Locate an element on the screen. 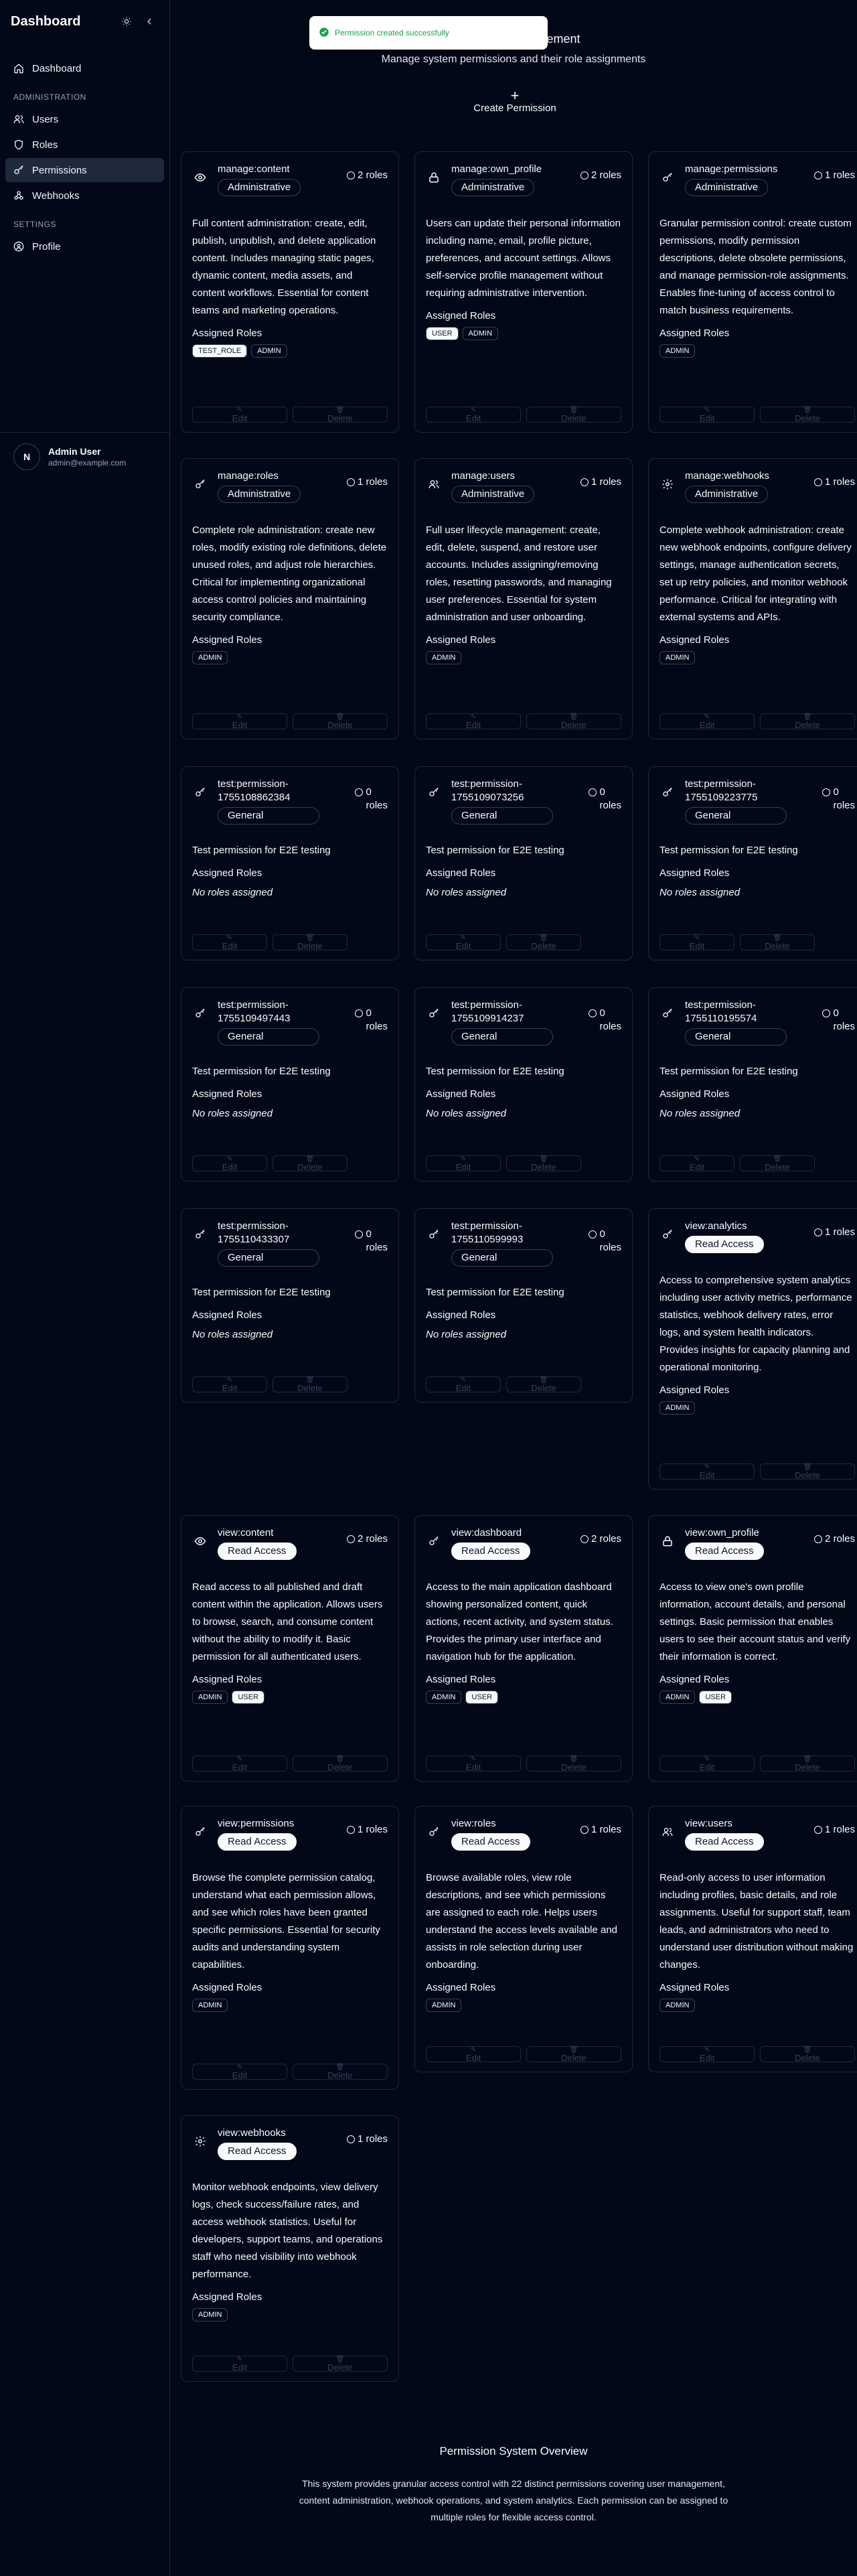 The image size is (857, 2576). key-icon is located at coordinates (200, 792).